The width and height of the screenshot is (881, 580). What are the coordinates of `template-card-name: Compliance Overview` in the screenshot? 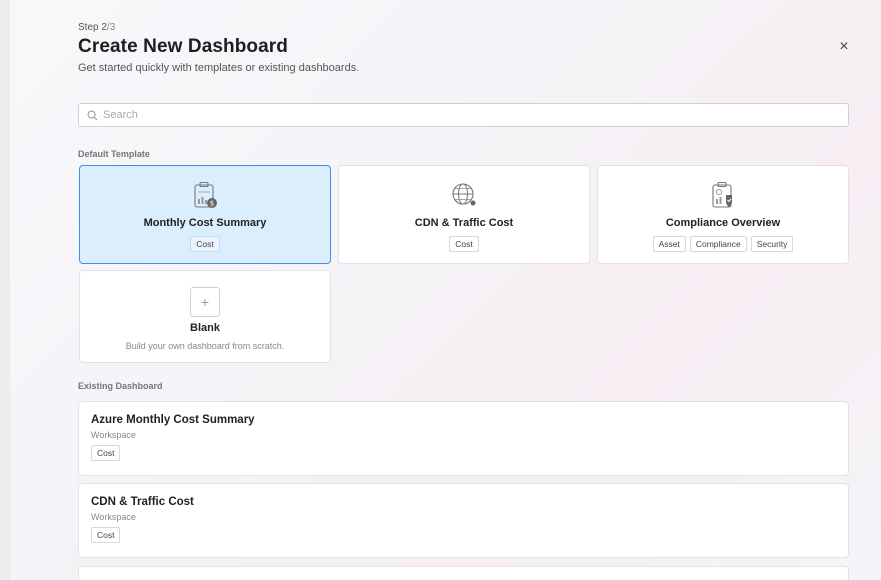 It's located at (723, 223).